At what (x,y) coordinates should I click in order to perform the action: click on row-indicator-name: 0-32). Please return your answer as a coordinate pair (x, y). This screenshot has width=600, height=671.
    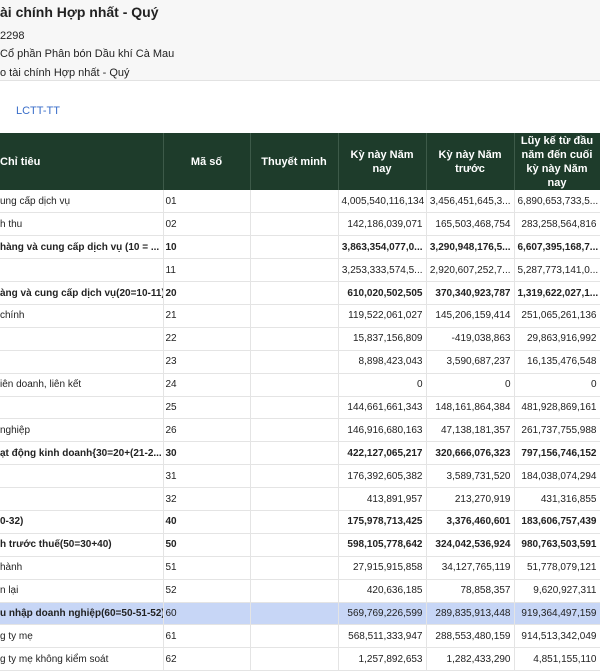
    Looking at the image, I should click on (82, 522).